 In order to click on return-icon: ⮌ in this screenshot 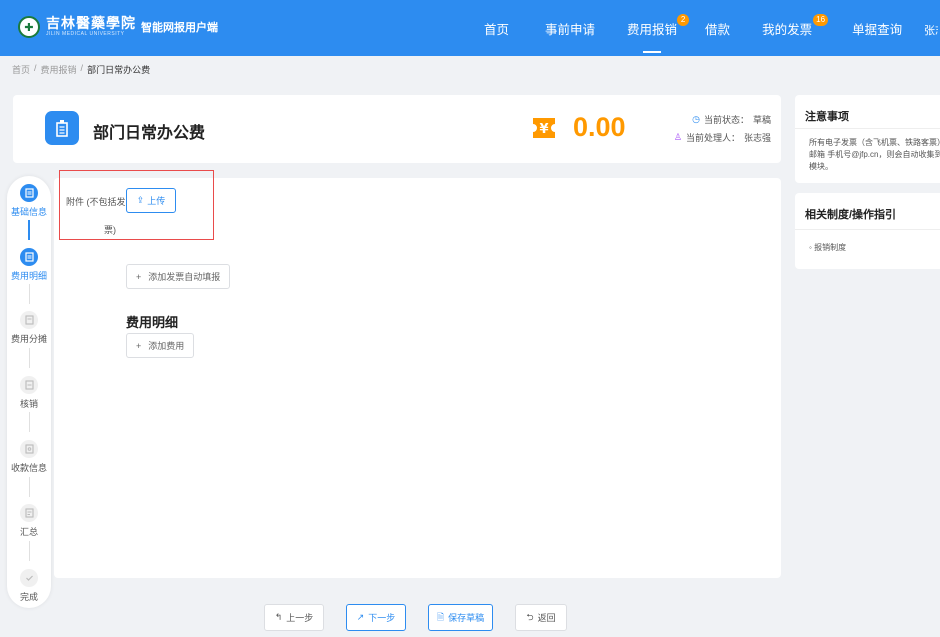, I will do `click(530, 616)`.